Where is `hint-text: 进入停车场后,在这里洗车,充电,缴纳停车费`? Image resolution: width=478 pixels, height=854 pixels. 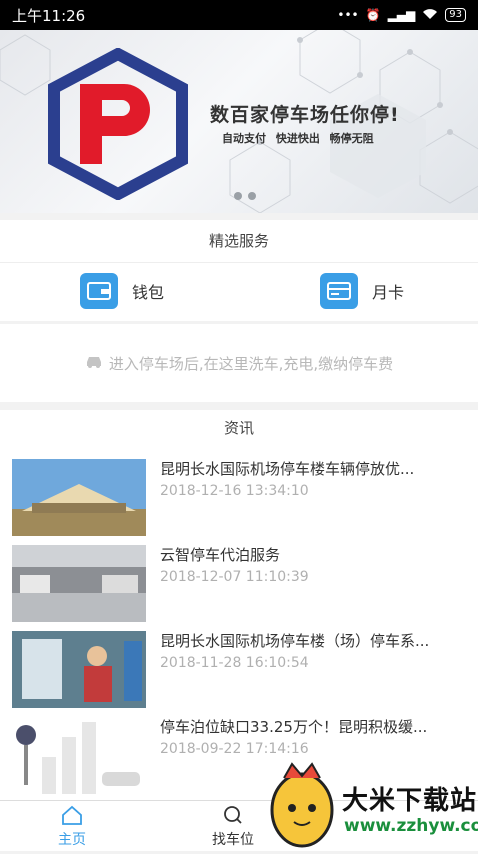 hint-text: 进入停车场后,在这里洗车,充电,缴纳停车费 is located at coordinates (251, 363).